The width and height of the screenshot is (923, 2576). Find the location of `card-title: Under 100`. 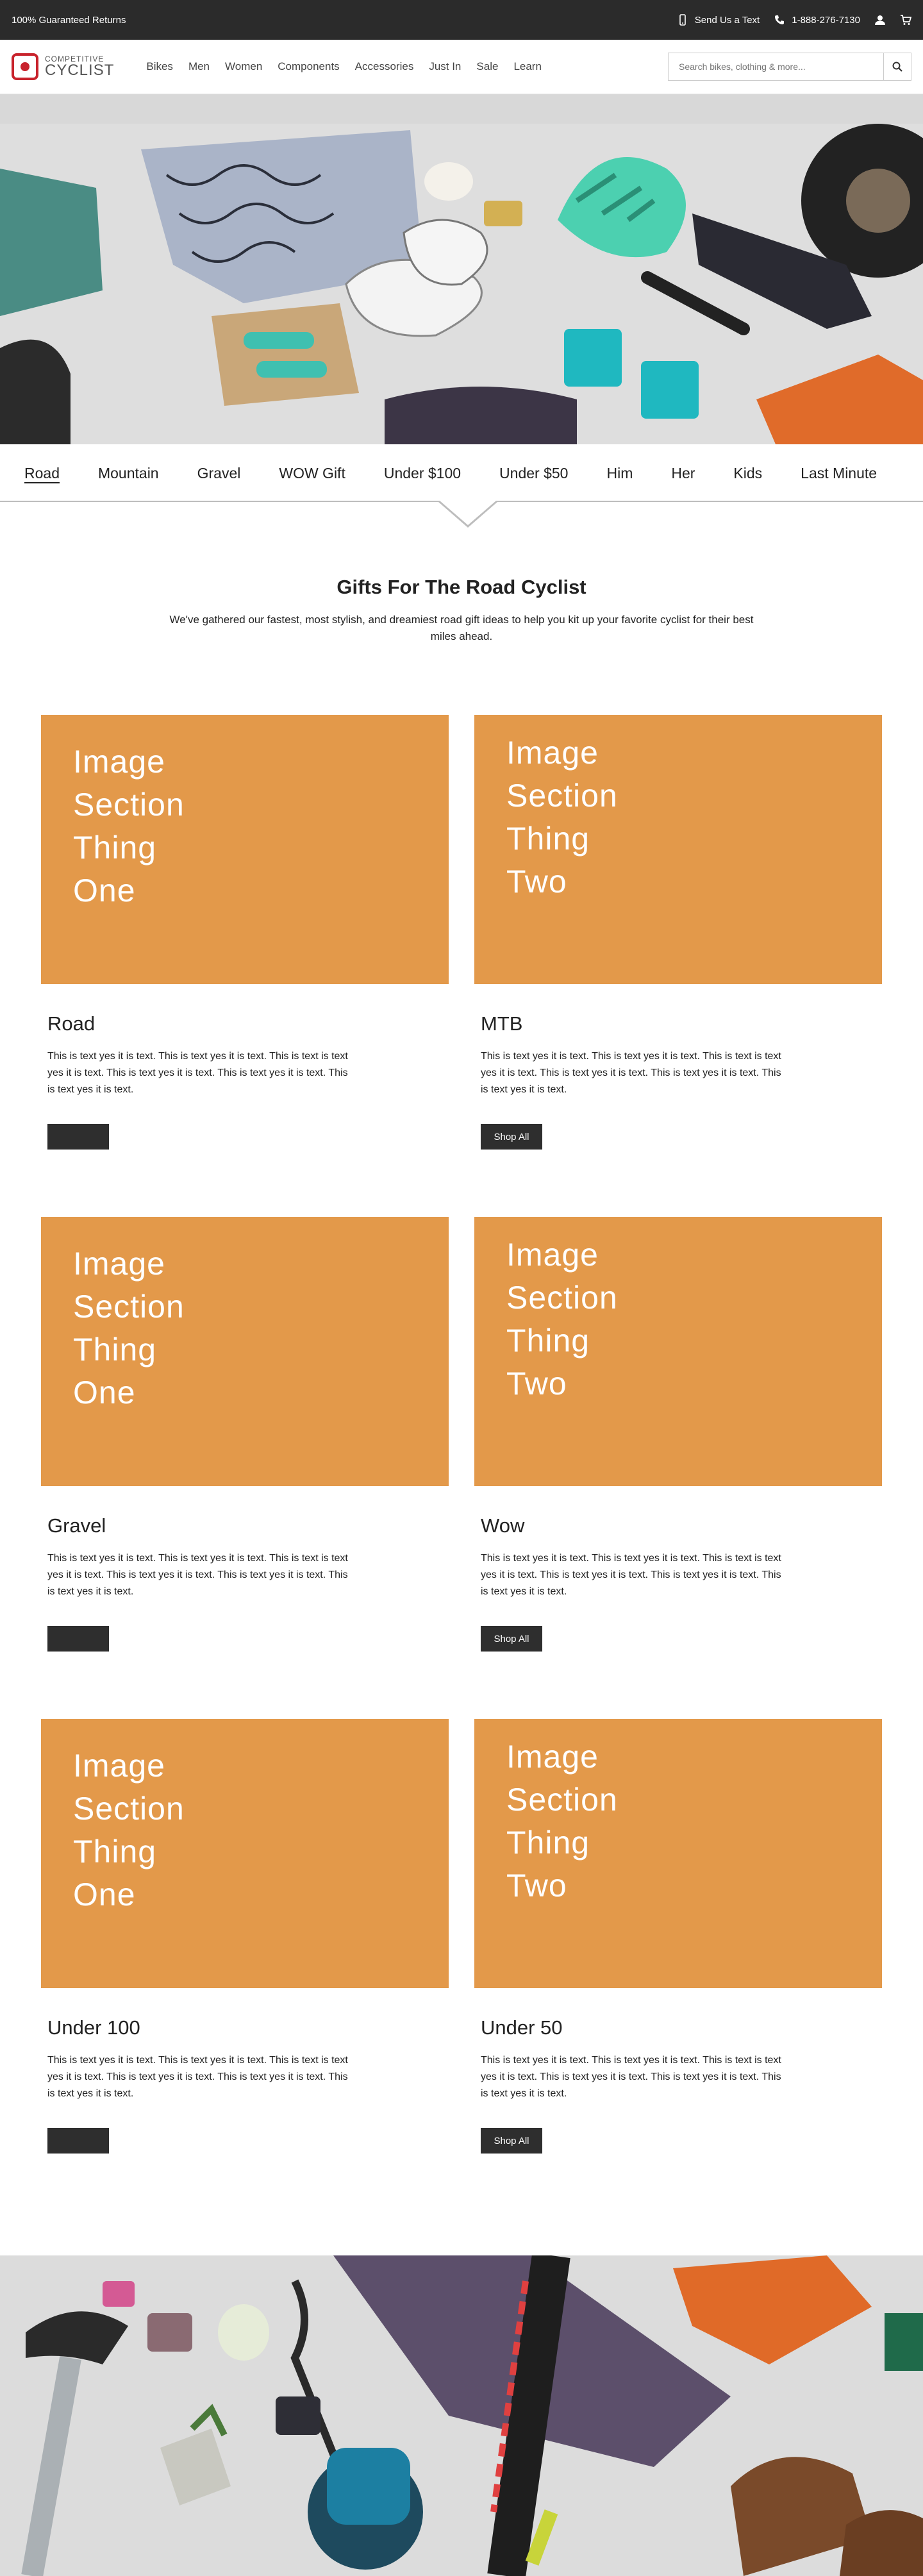

card-title: Under 100 is located at coordinates (93, 2027).